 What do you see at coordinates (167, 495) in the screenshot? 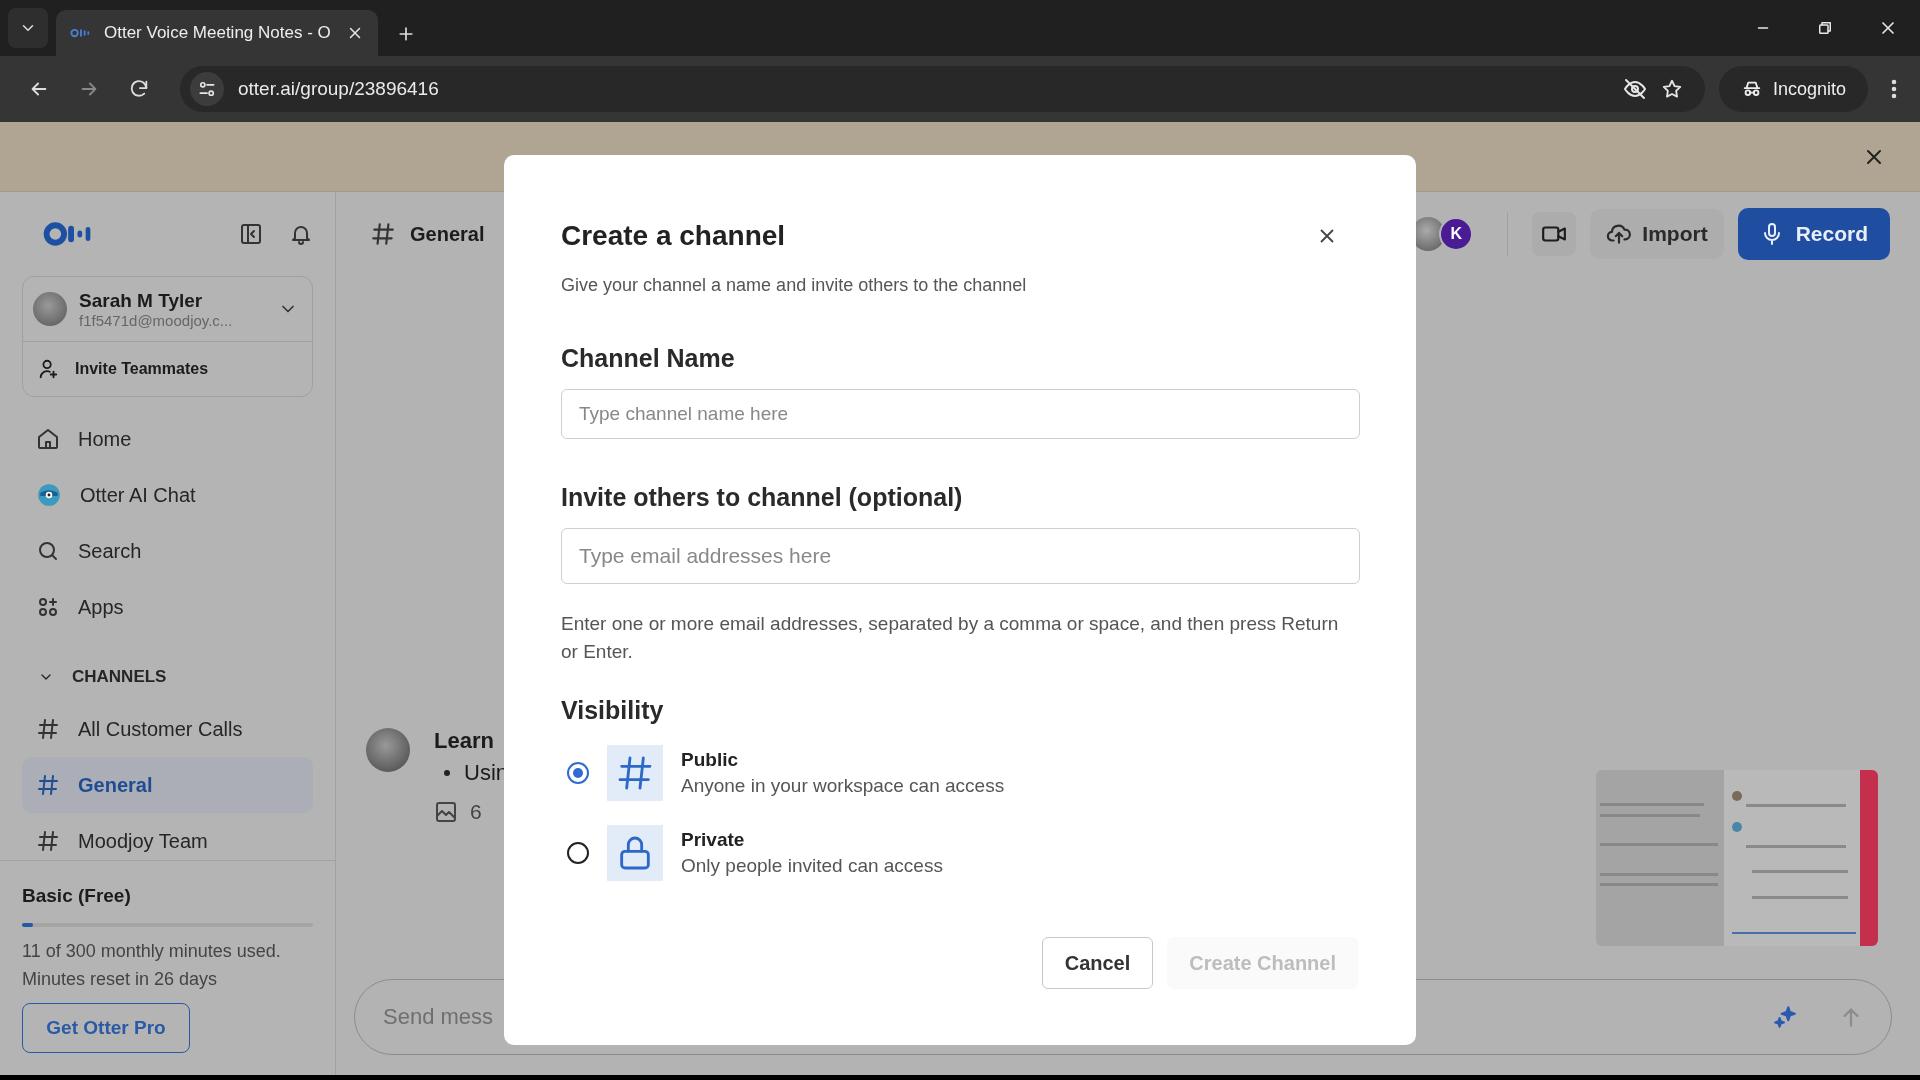
I see `nav-item: Otter AI Chat` at bounding box center [167, 495].